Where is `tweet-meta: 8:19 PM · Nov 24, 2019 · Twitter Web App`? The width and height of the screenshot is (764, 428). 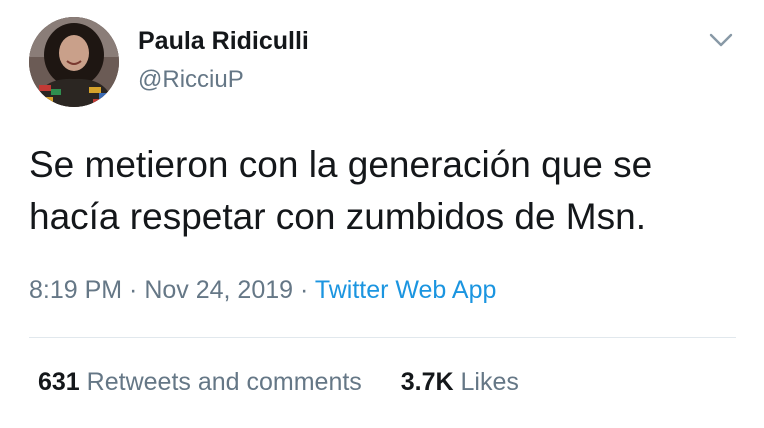 tweet-meta: 8:19 PM · Nov 24, 2019 · Twitter Web App is located at coordinates (262, 290).